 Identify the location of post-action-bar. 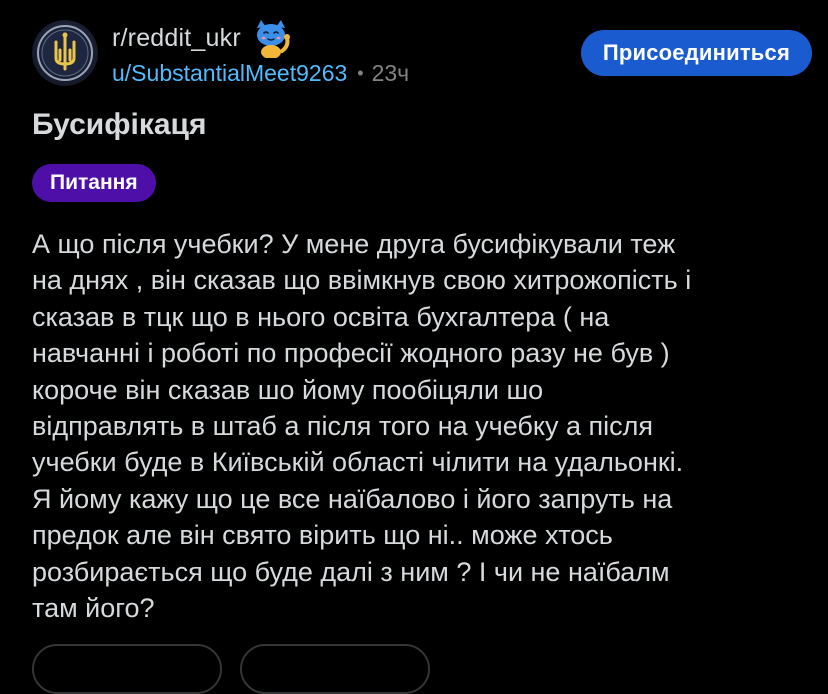
(231, 669).